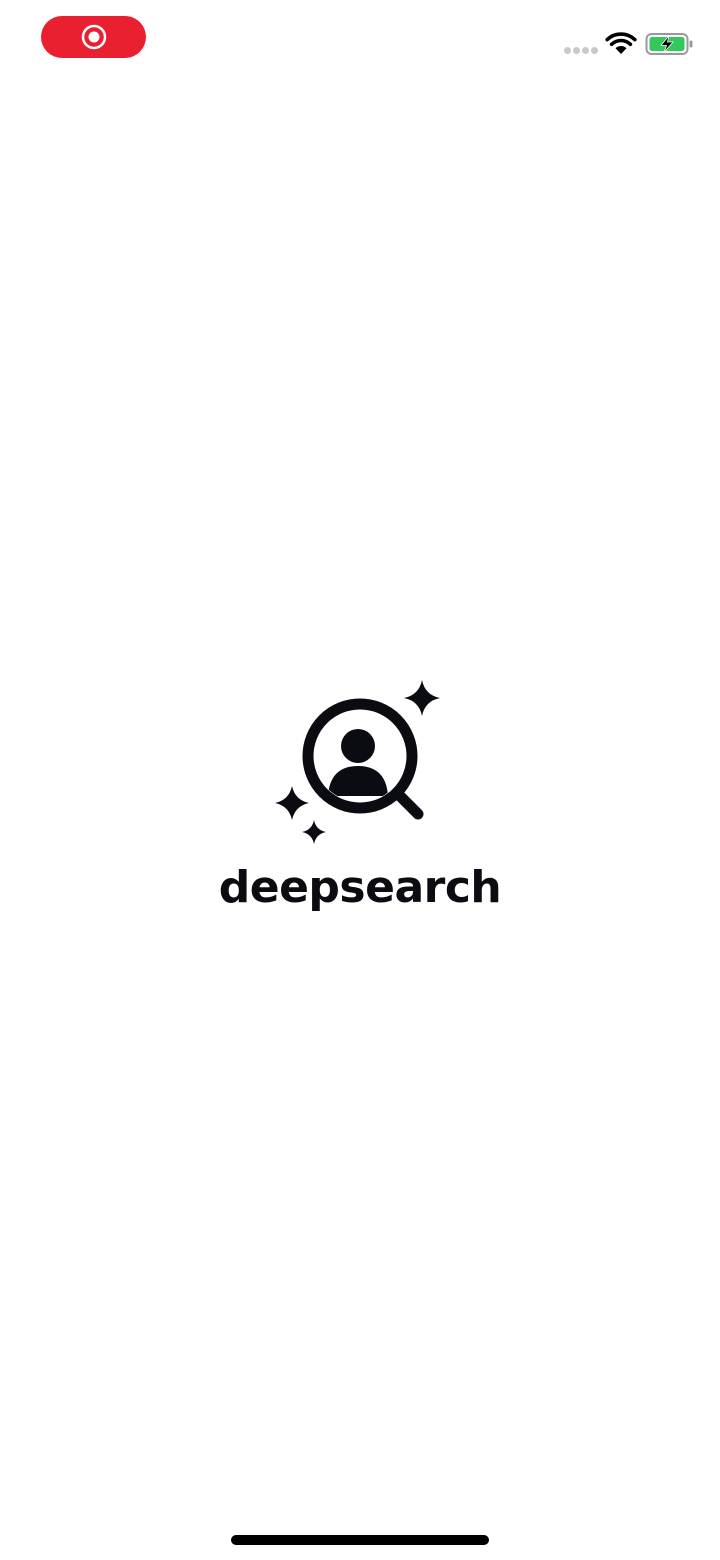 This screenshot has height=1560, width=720. I want to click on brand-name: deepsearch, so click(360, 887).